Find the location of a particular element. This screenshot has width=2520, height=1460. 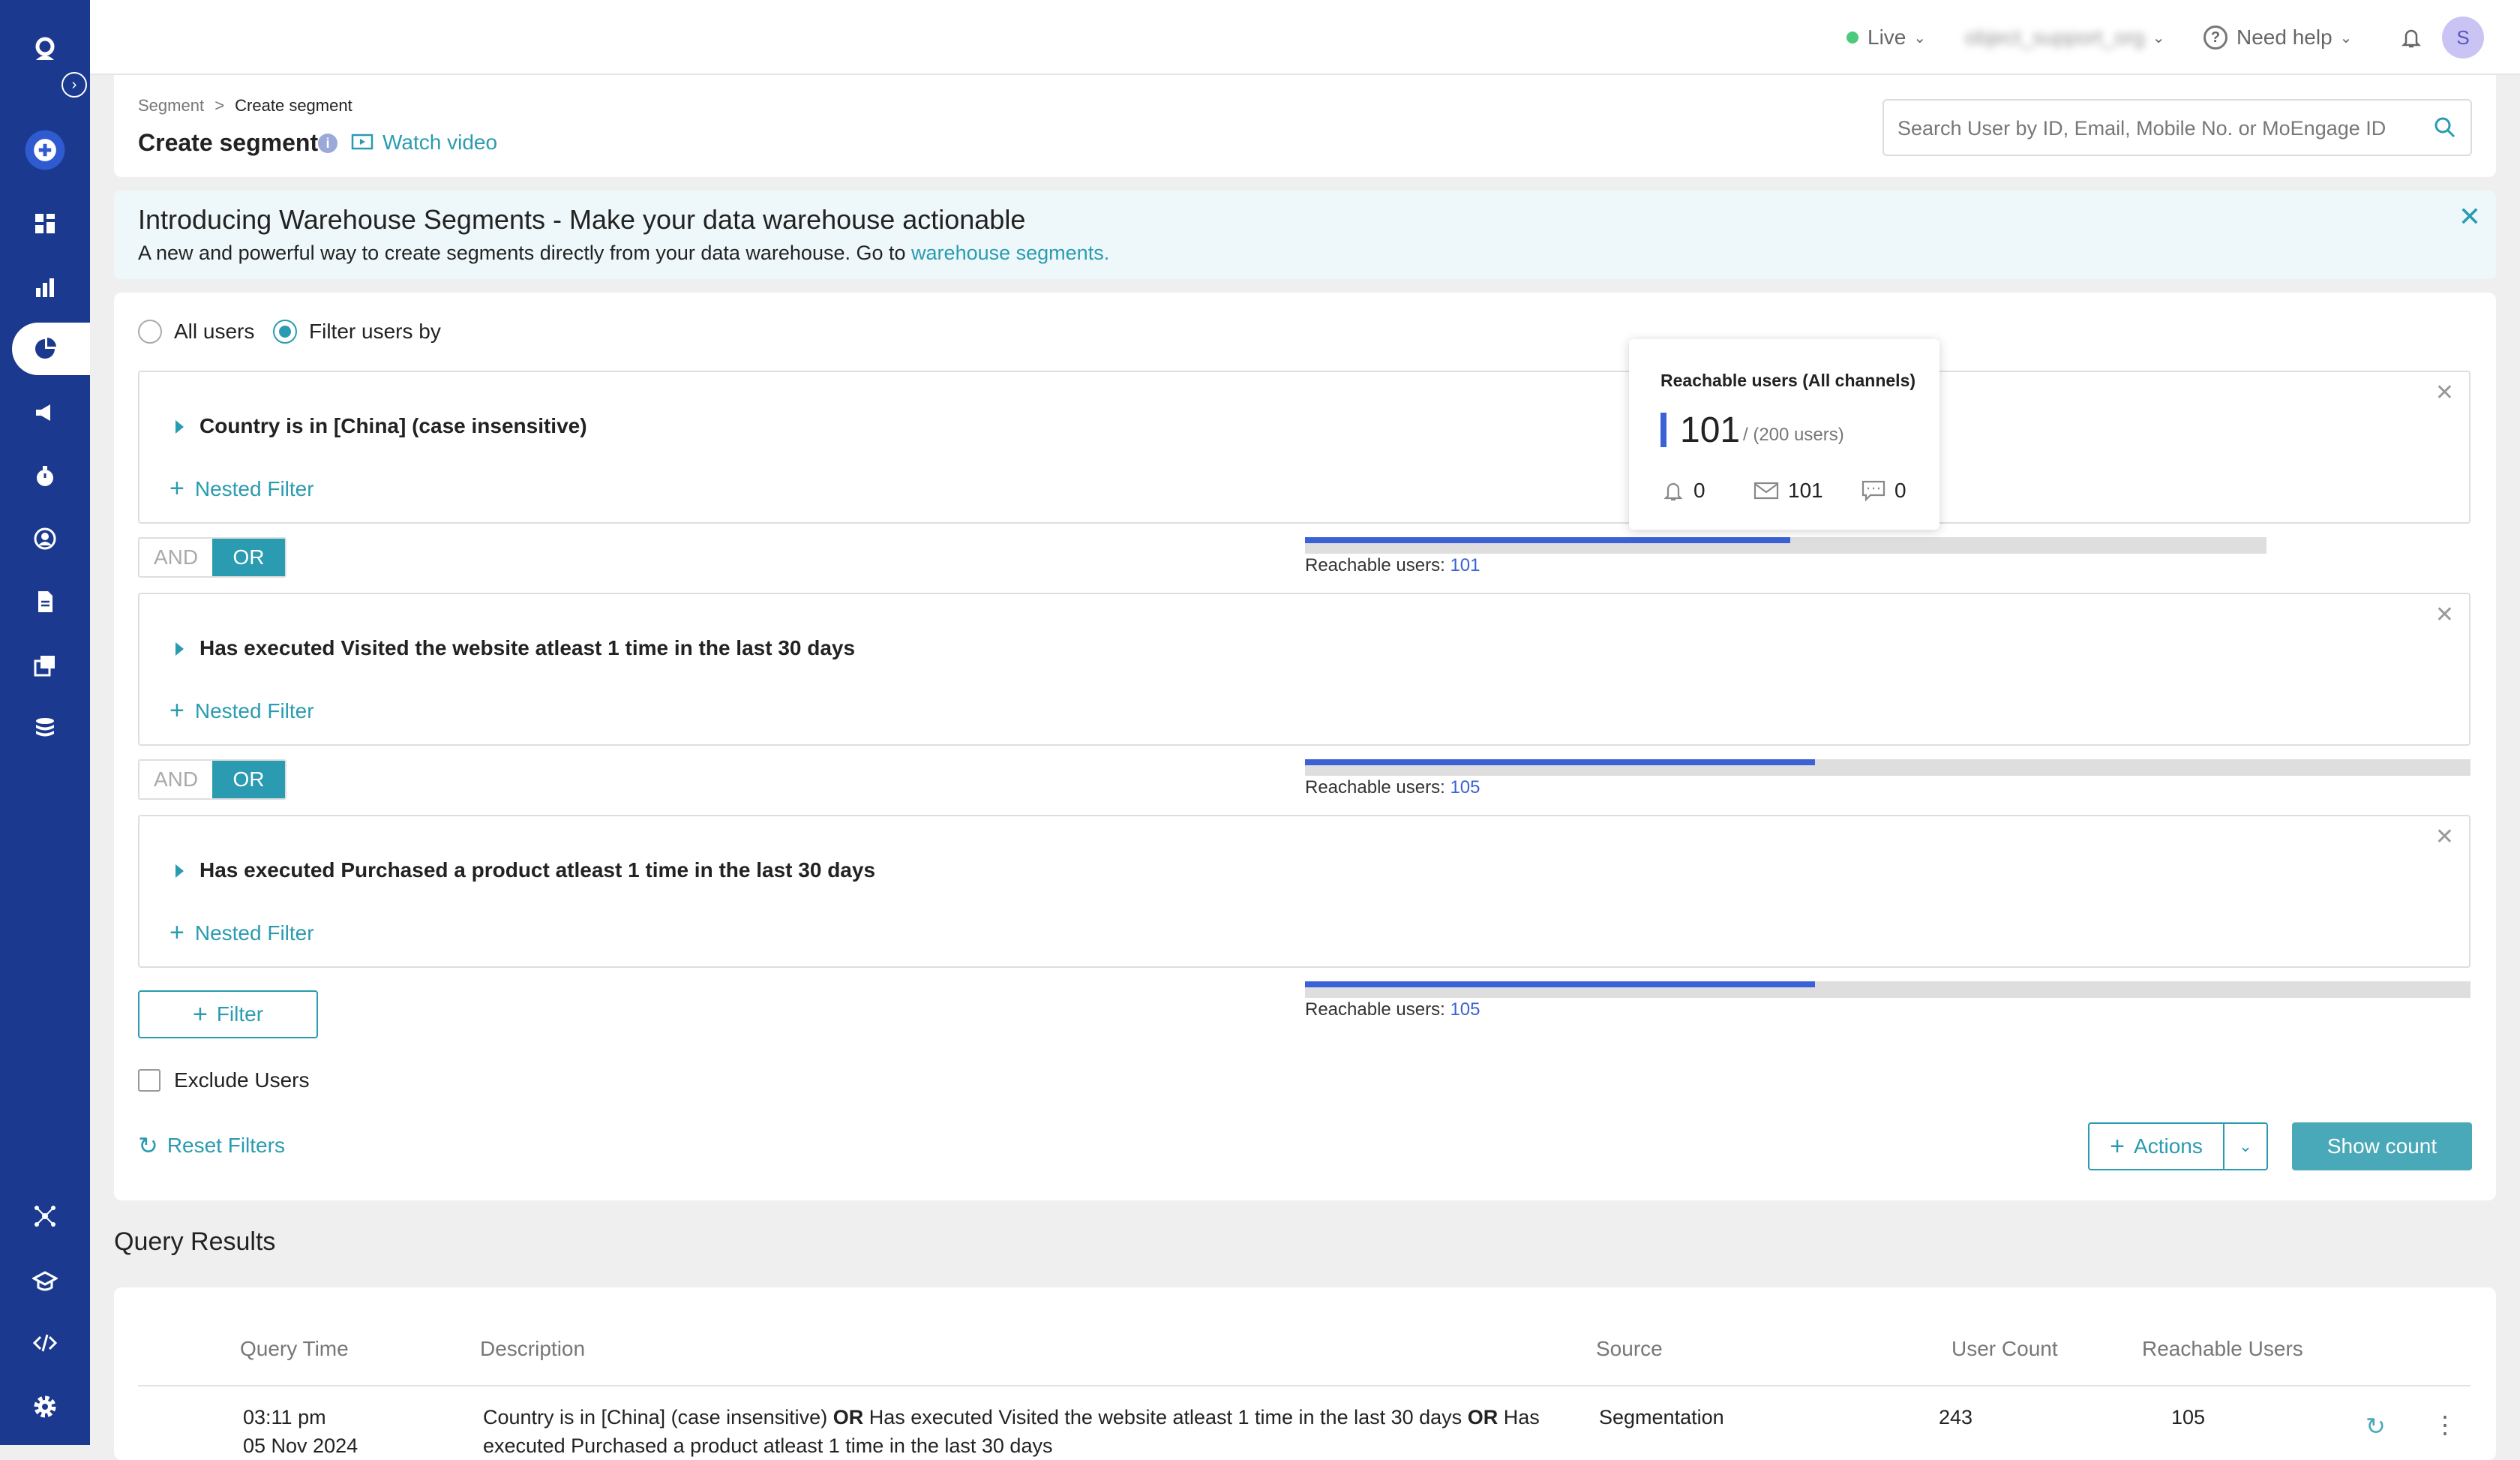

page-title: Create segment is located at coordinates (228, 142).